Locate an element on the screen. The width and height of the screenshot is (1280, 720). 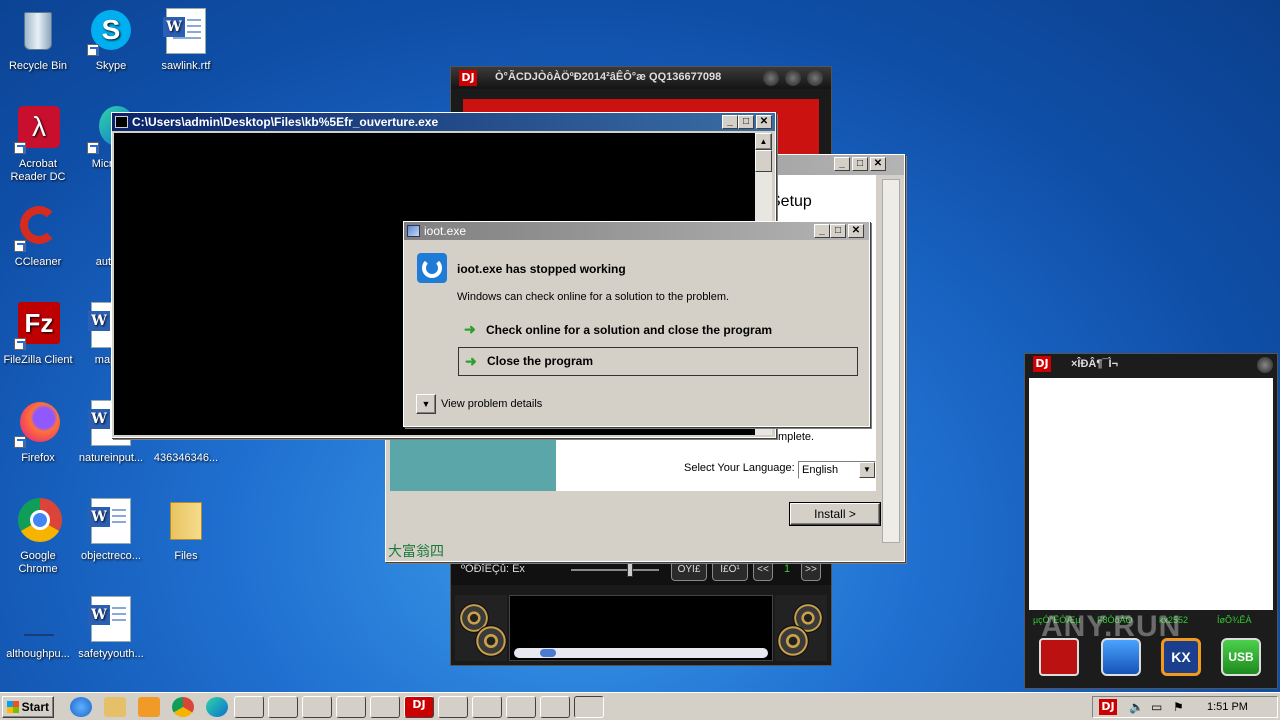
playback-progress-bar is located at coordinates (641, 653).